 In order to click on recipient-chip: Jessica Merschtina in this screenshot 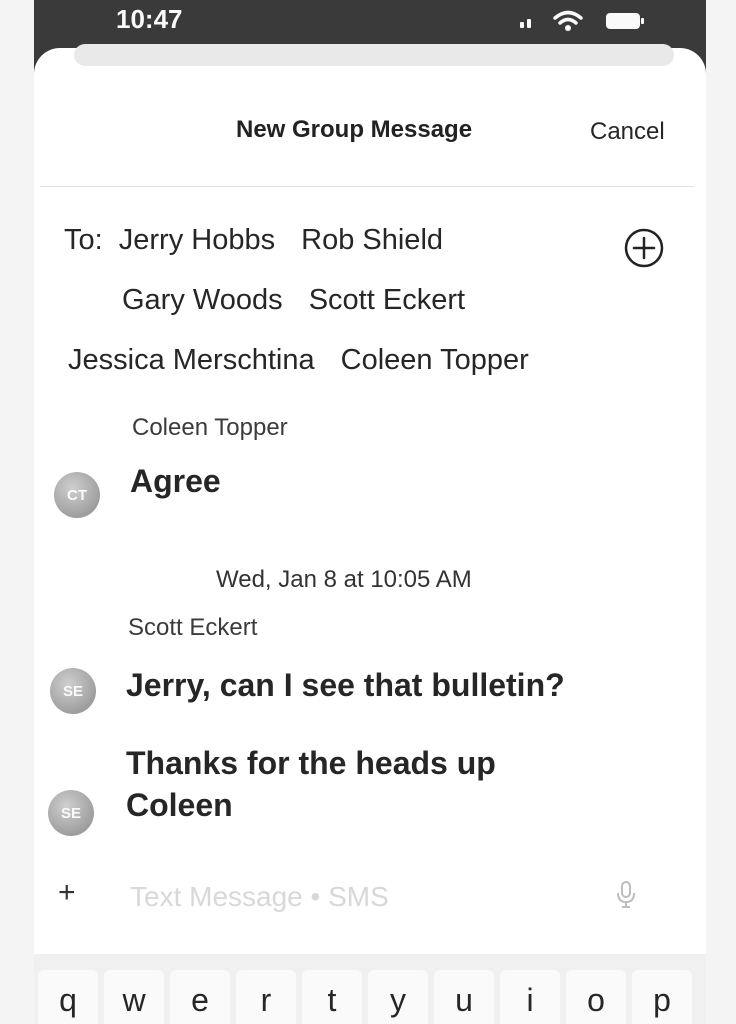, I will do `click(191, 360)`.